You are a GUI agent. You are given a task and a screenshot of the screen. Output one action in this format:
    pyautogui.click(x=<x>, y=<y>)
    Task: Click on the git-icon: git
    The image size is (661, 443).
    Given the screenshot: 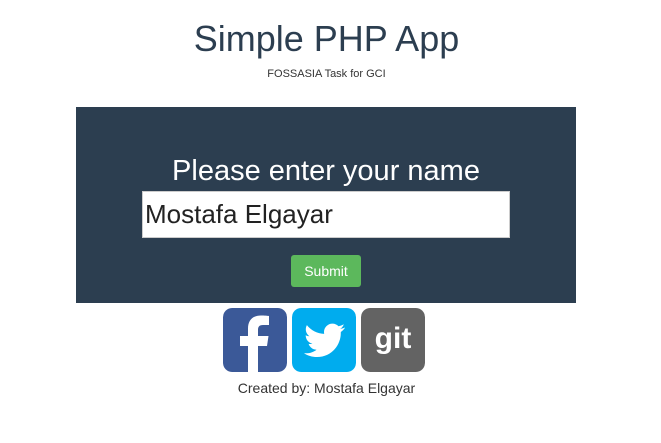 What is the action you would take?
    pyautogui.click(x=393, y=340)
    